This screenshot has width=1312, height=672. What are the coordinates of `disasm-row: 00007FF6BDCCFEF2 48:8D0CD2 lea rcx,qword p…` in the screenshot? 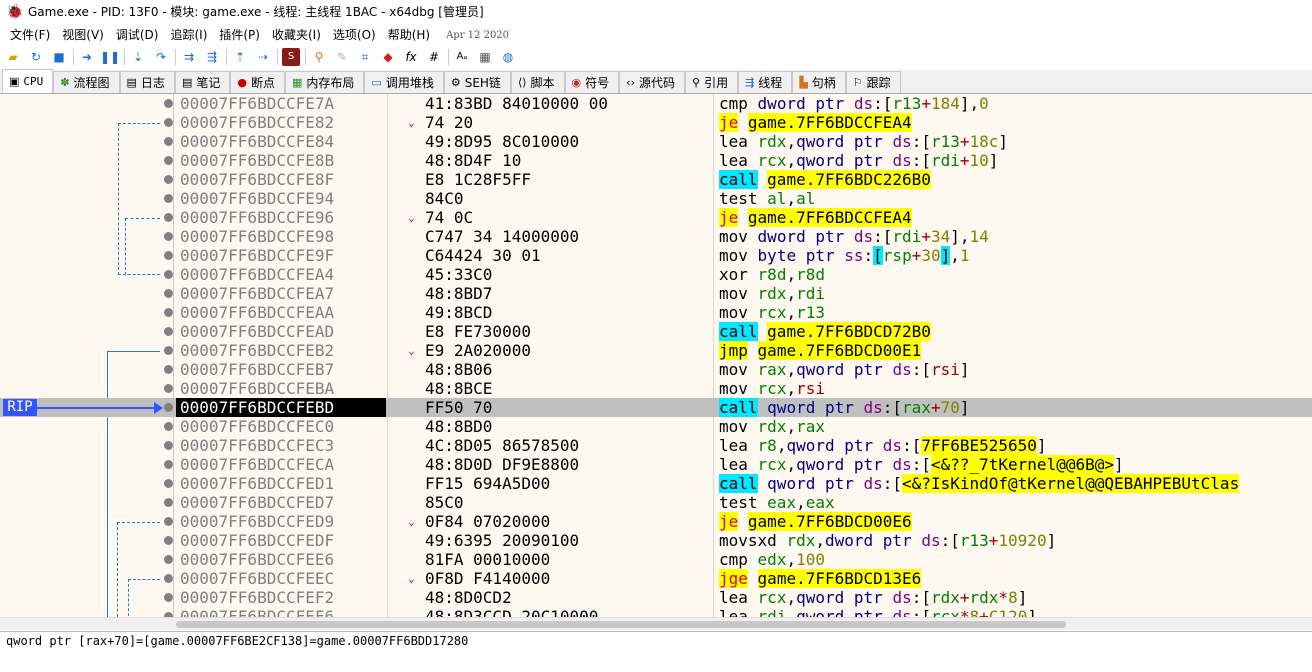 It's located at (656, 597).